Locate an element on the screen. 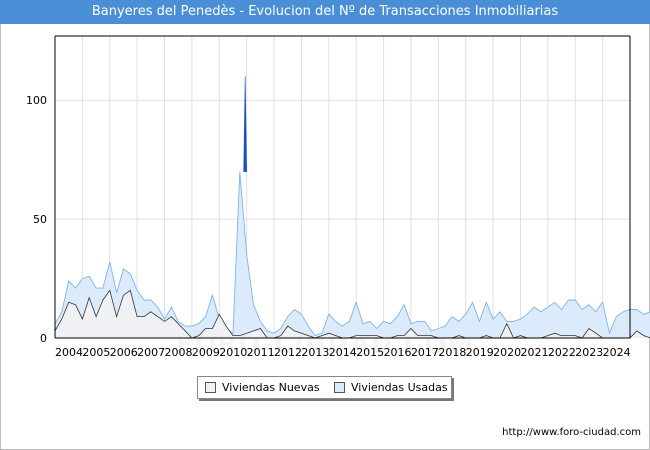 This screenshot has width=650, height=450. x-tick-label: 2017 is located at coordinates (425, 352).